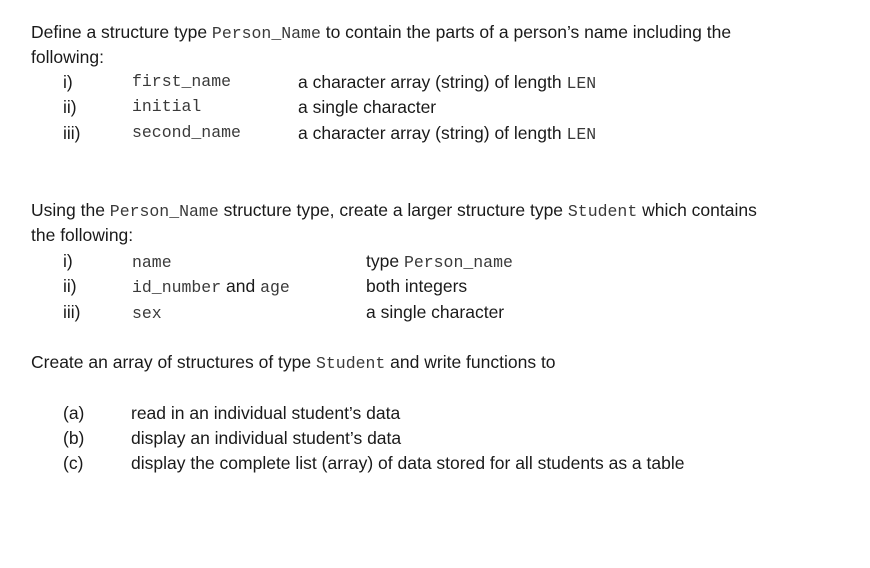 The width and height of the screenshot is (870, 568). Describe the element at coordinates (152, 262) in the screenshot. I see `field-name: name` at that location.